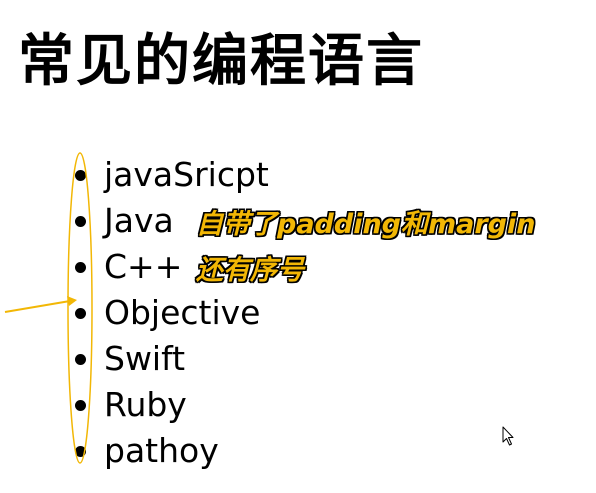 This screenshot has width=596, height=493. What do you see at coordinates (366, 224) in the screenshot?
I see `padding-margin-annotation: 自带了padding和margin` at bounding box center [366, 224].